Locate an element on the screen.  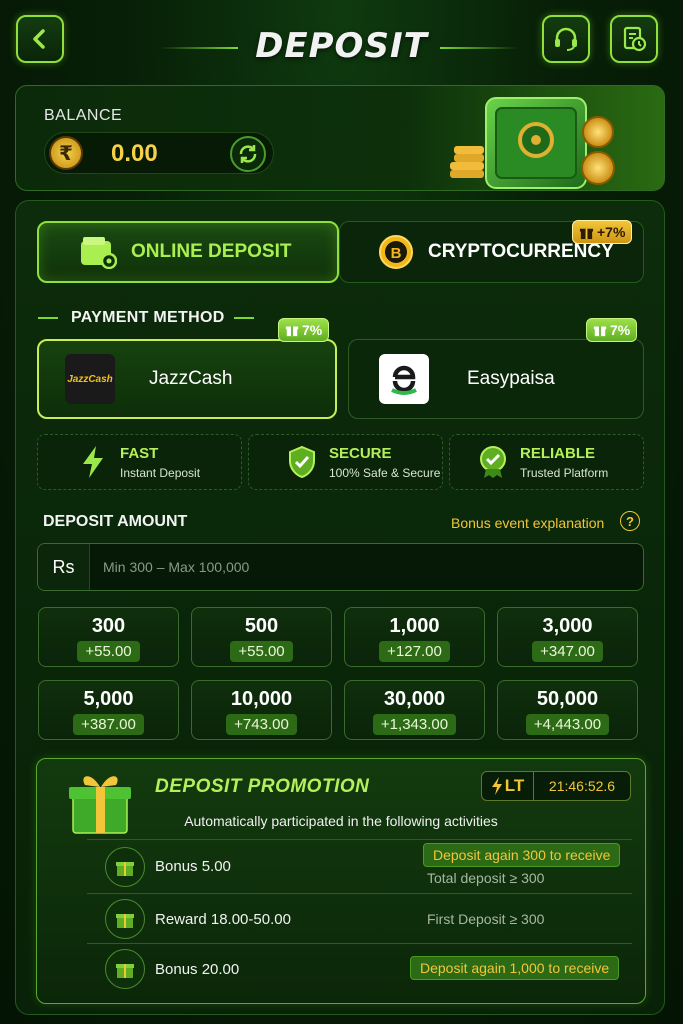
payment-method-title: PAYMENT METHOD is located at coordinates (148, 317).